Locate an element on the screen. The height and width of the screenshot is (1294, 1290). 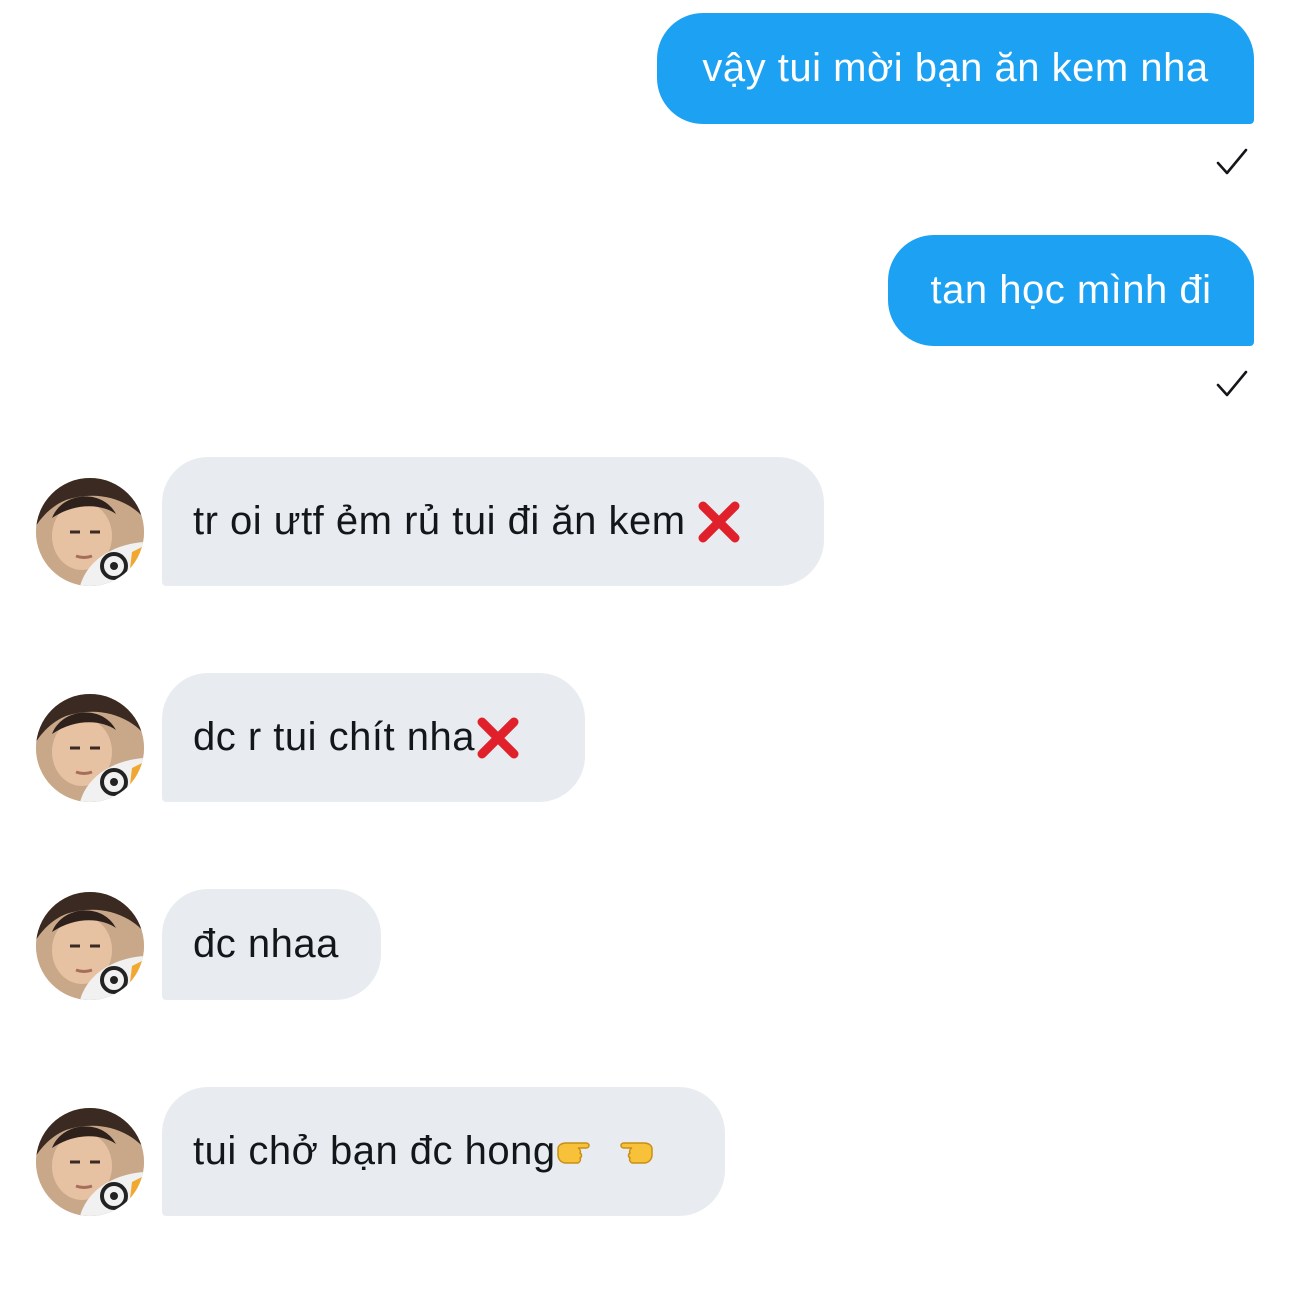
incoming-message-bubble: dc r tui chít nha is located at coordinates (373, 737).